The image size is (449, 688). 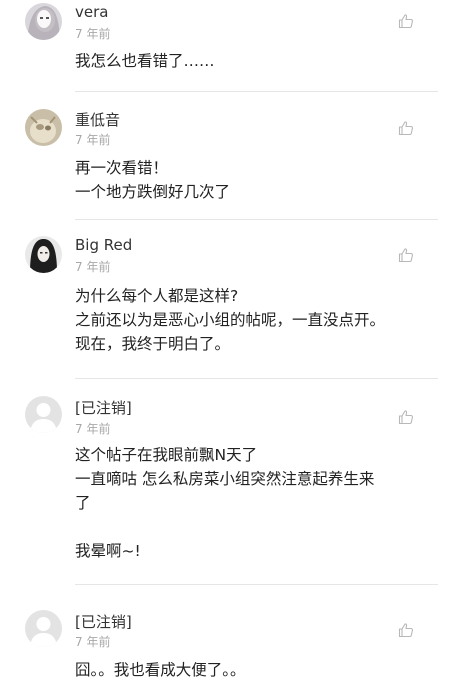 I want to click on comment-line: 为什么每个人都是这样?, so click(x=157, y=296).